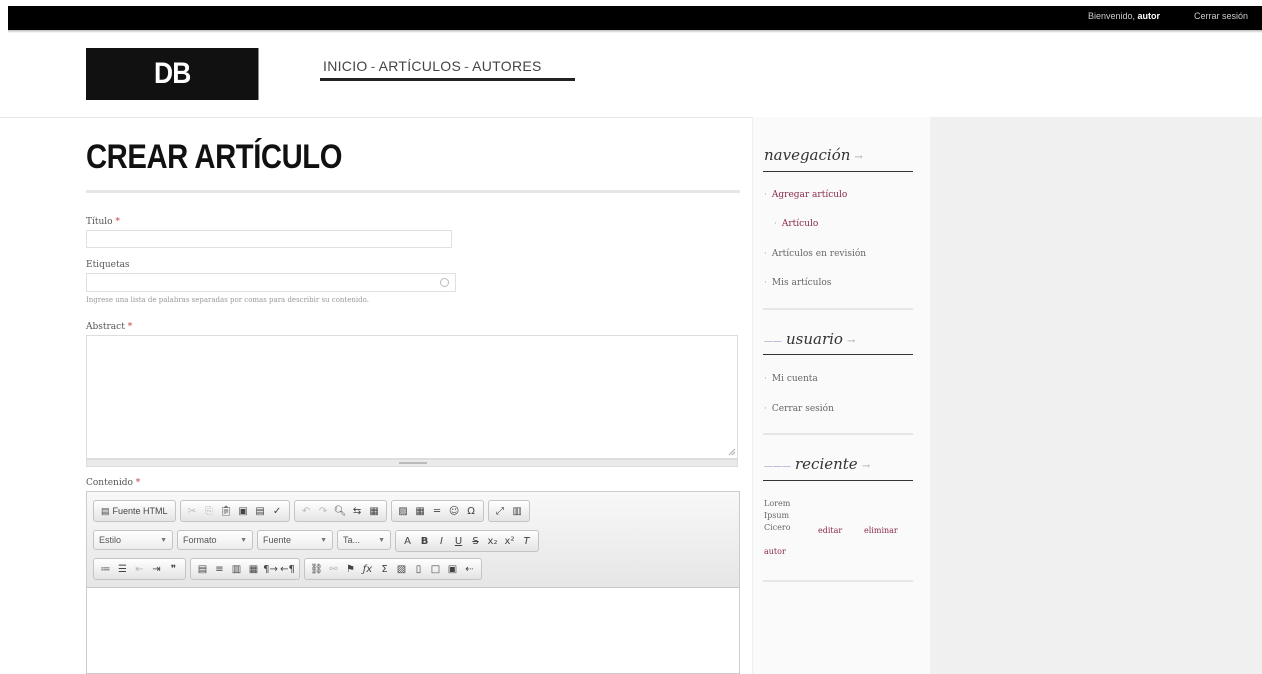 The image size is (1262, 674). What do you see at coordinates (447, 79) in the screenshot?
I see `nav-underline` at bounding box center [447, 79].